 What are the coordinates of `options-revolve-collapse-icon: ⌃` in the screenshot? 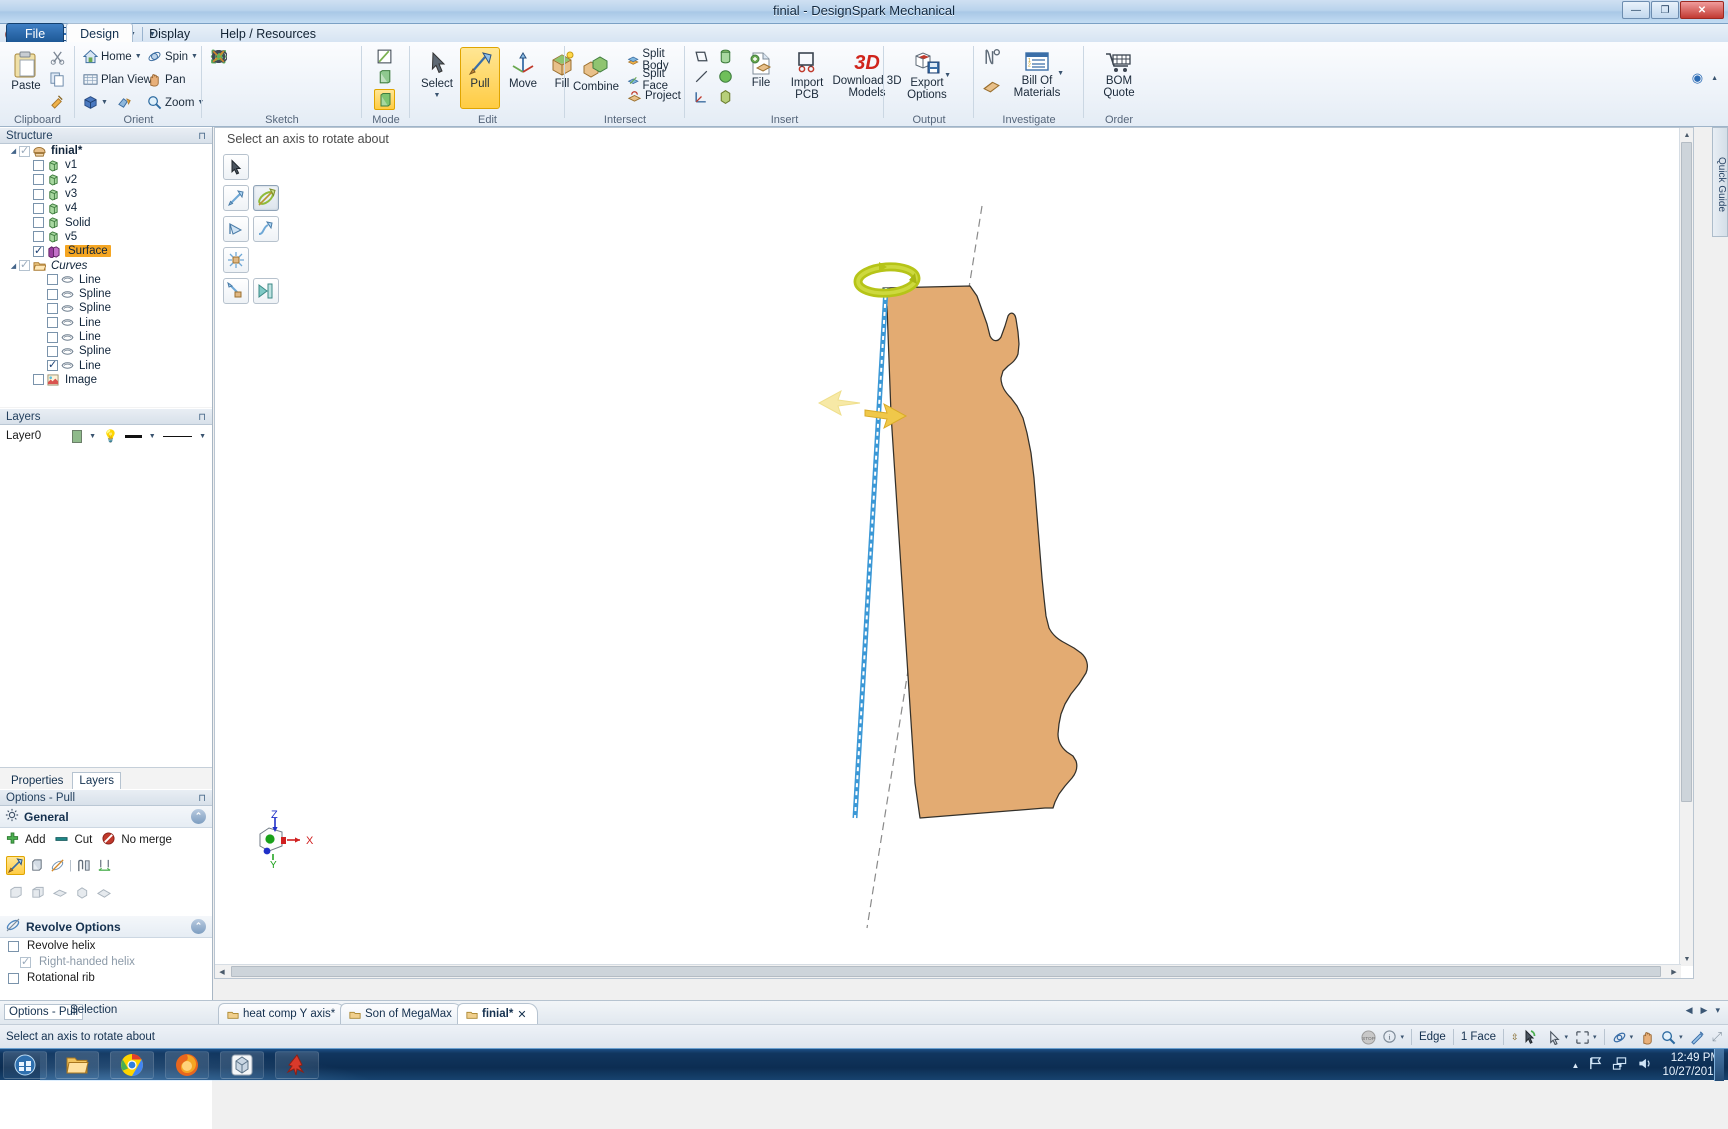 It's located at (198, 926).